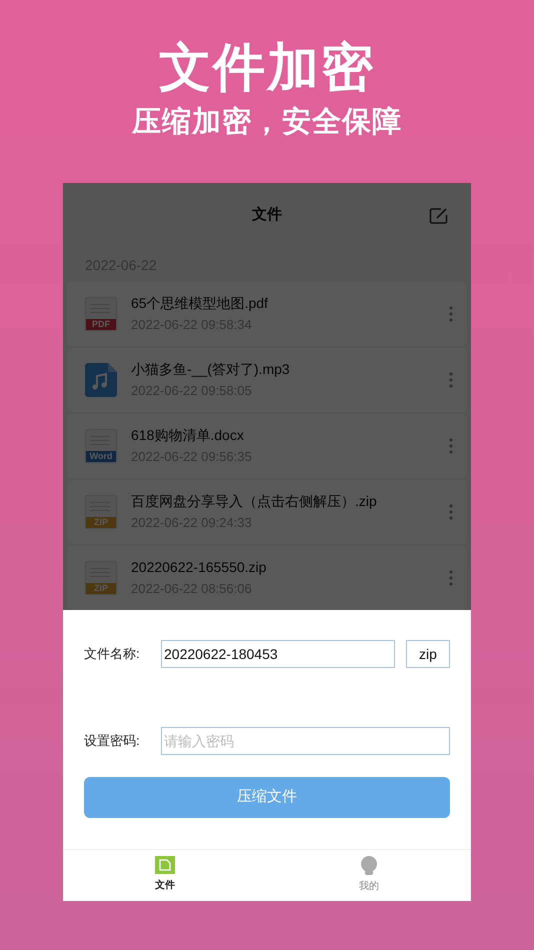 The image size is (534, 950). What do you see at coordinates (267, 215) in the screenshot?
I see `screen-title: 文件` at bounding box center [267, 215].